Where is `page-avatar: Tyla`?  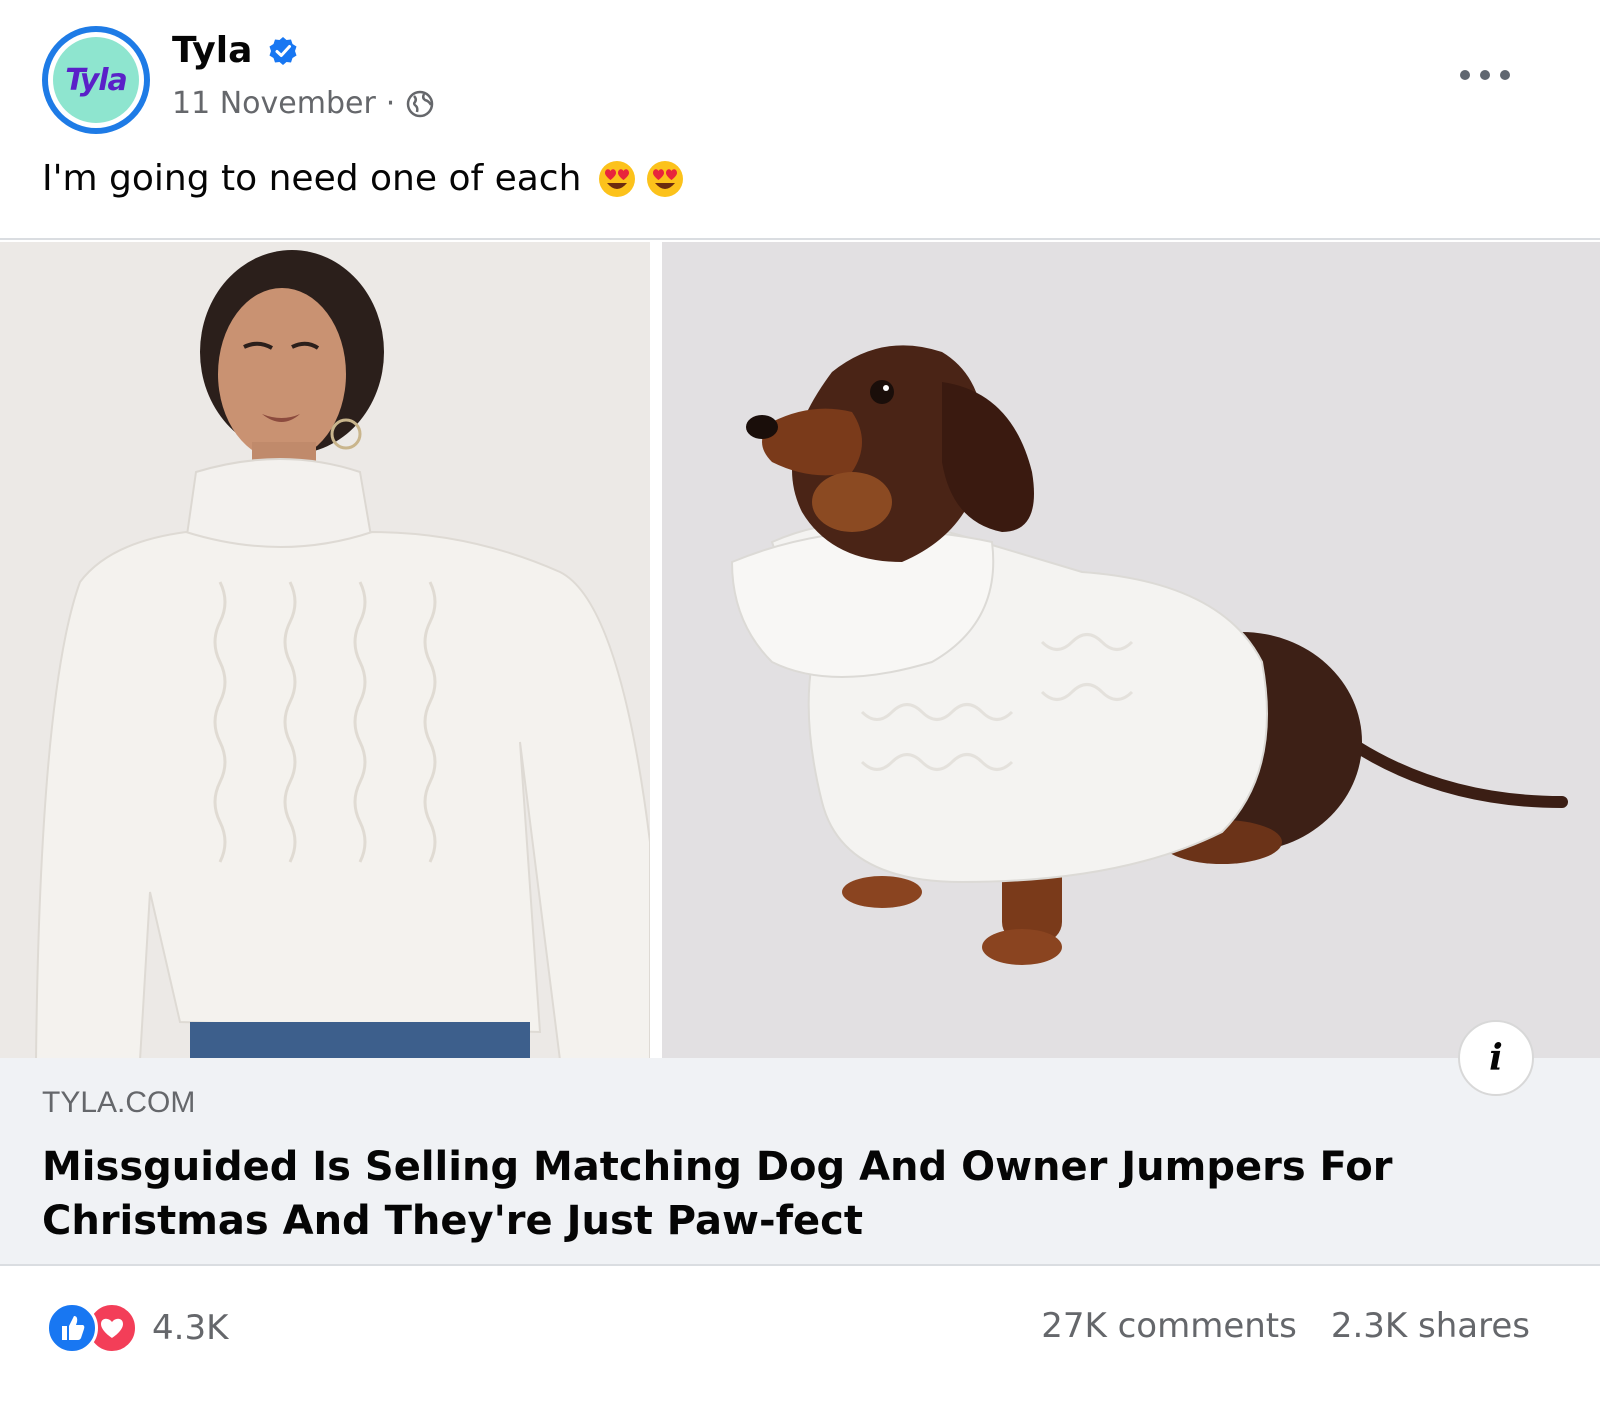 page-avatar: Tyla is located at coordinates (96, 80).